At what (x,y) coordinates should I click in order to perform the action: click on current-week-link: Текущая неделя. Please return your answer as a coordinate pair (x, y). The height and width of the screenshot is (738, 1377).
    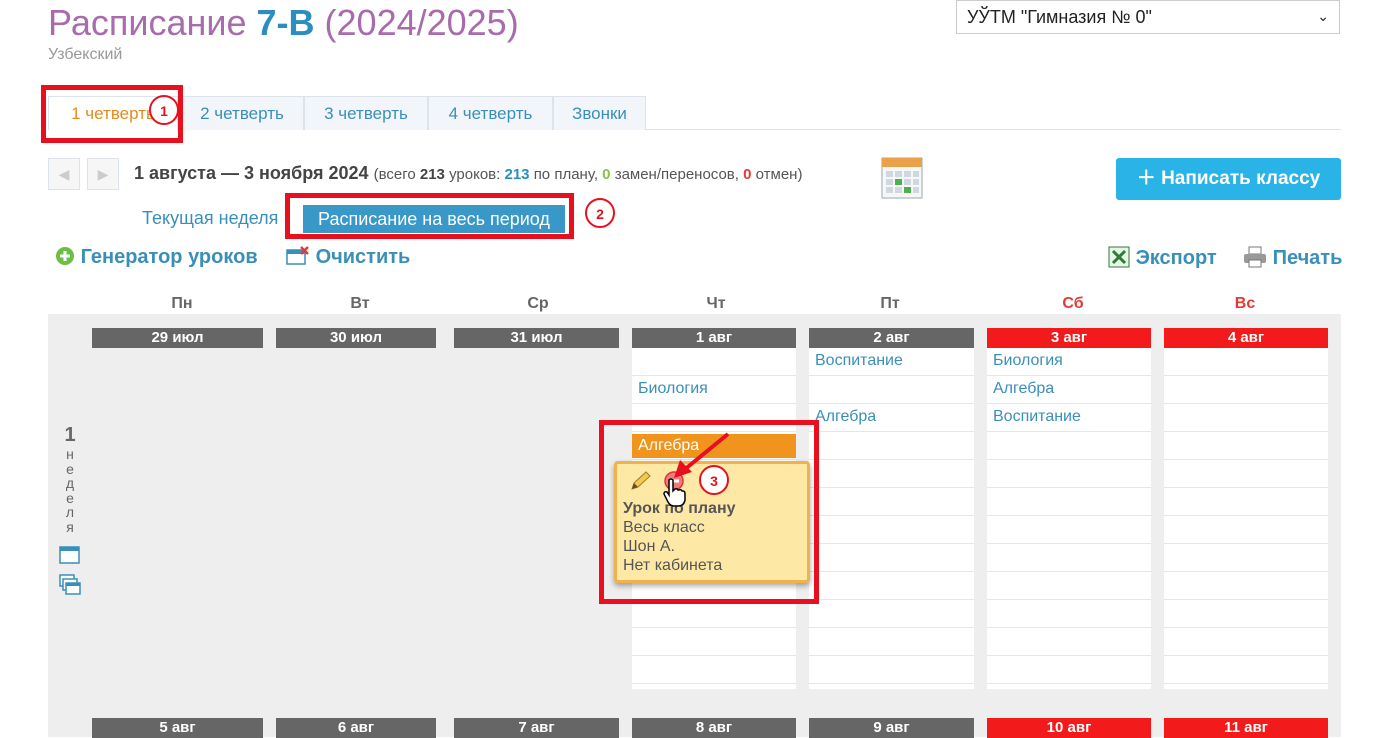
    Looking at the image, I should click on (210, 218).